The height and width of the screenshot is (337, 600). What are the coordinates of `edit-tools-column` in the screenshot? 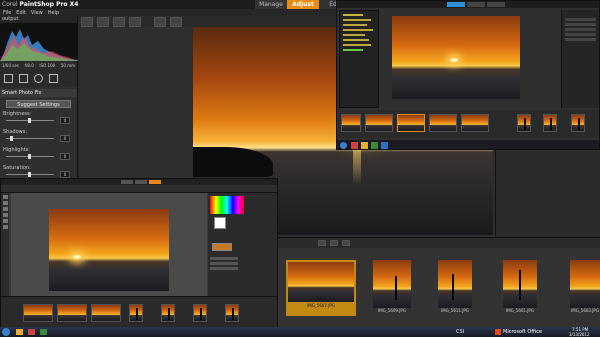 It's located at (5, 248).